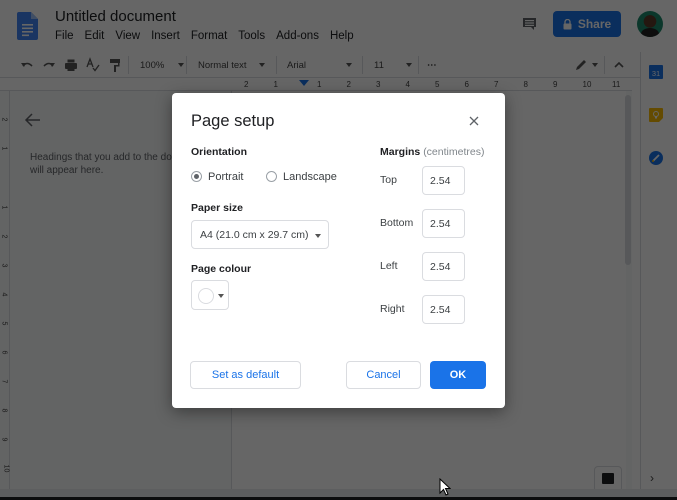 The height and width of the screenshot is (500, 677). Describe the element at coordinates (196, 176) in the screenshot. I see `portrait-radio` at that location.